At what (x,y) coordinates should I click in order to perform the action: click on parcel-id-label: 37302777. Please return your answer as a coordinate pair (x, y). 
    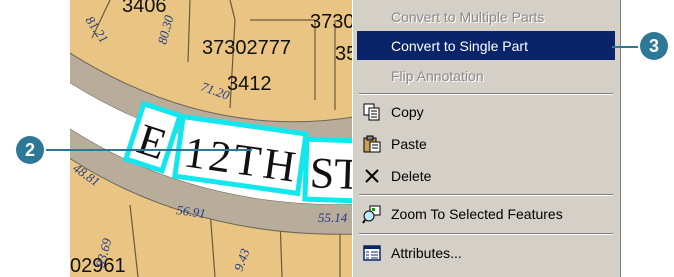
    Looking at the image, I should click on (246, 48).